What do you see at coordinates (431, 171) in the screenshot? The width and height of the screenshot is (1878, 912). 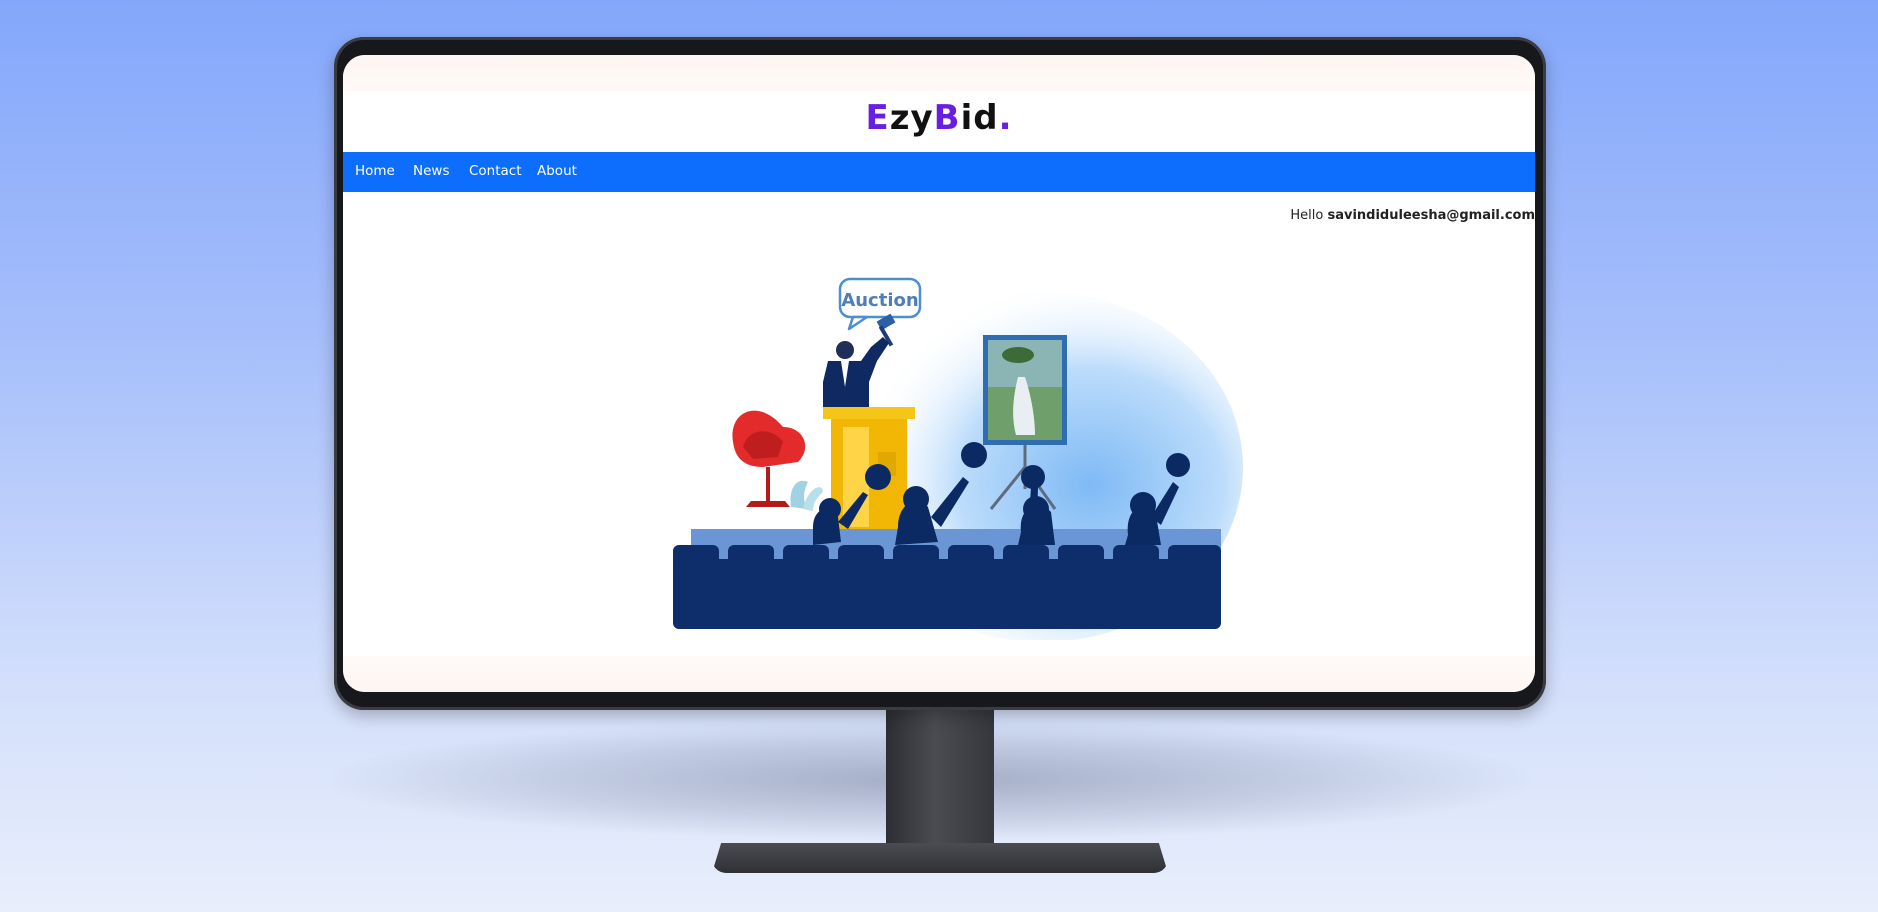 I see `nav-news: News` at bounding box center [431, 171].